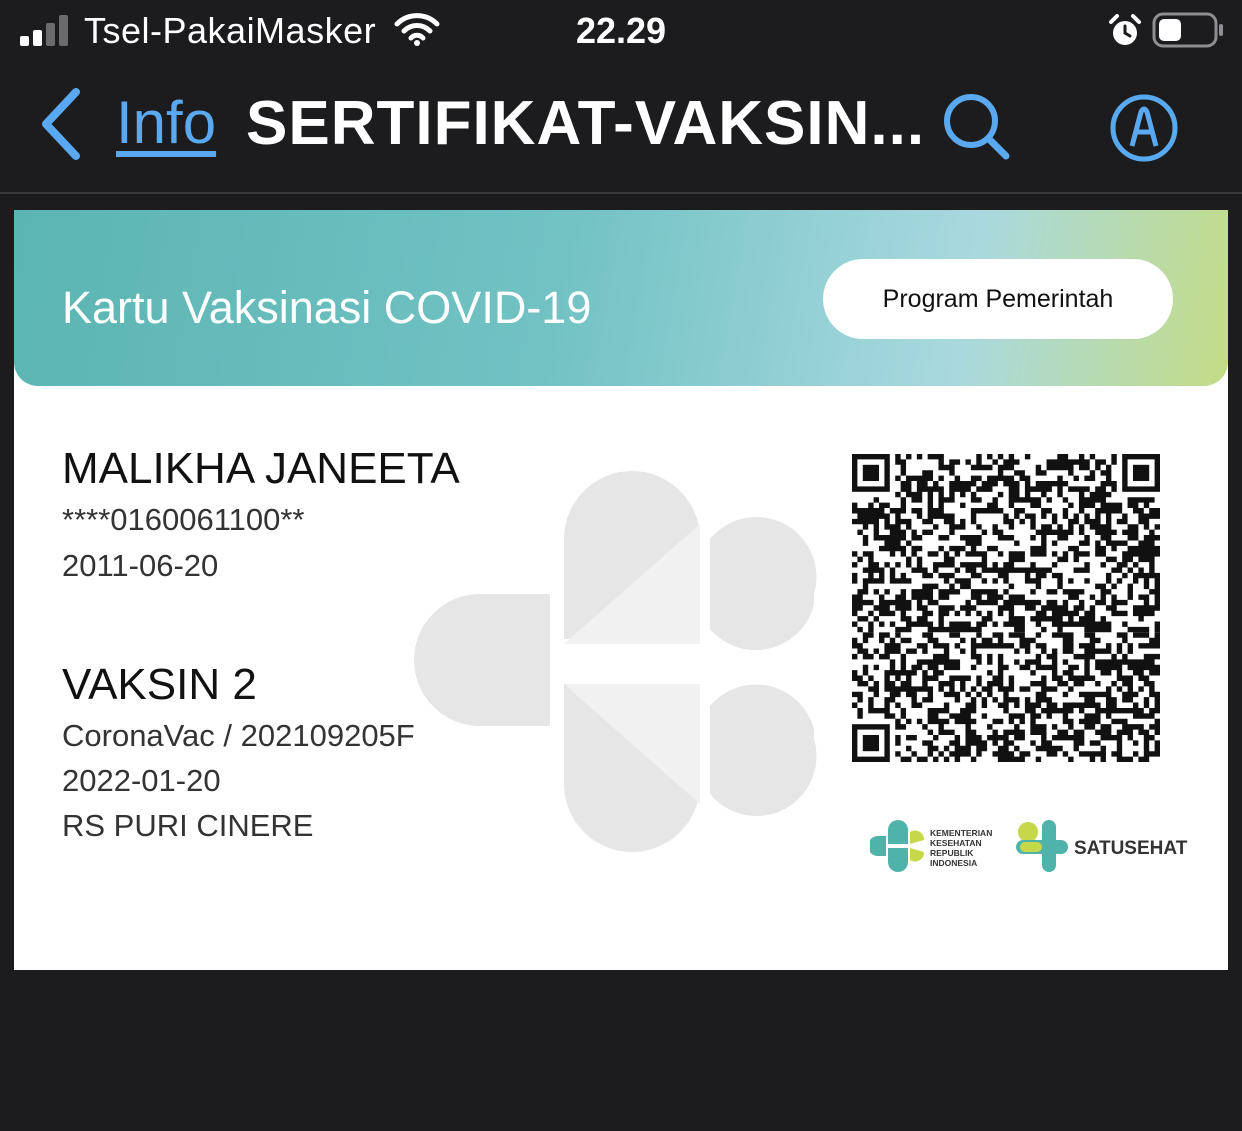 Image resolution: width=1242 pixels, height=1131 pixels. Describe the element at coordinates (140, 565) in the screenshot. I see `birth-date: 2011-06-20` at that location.